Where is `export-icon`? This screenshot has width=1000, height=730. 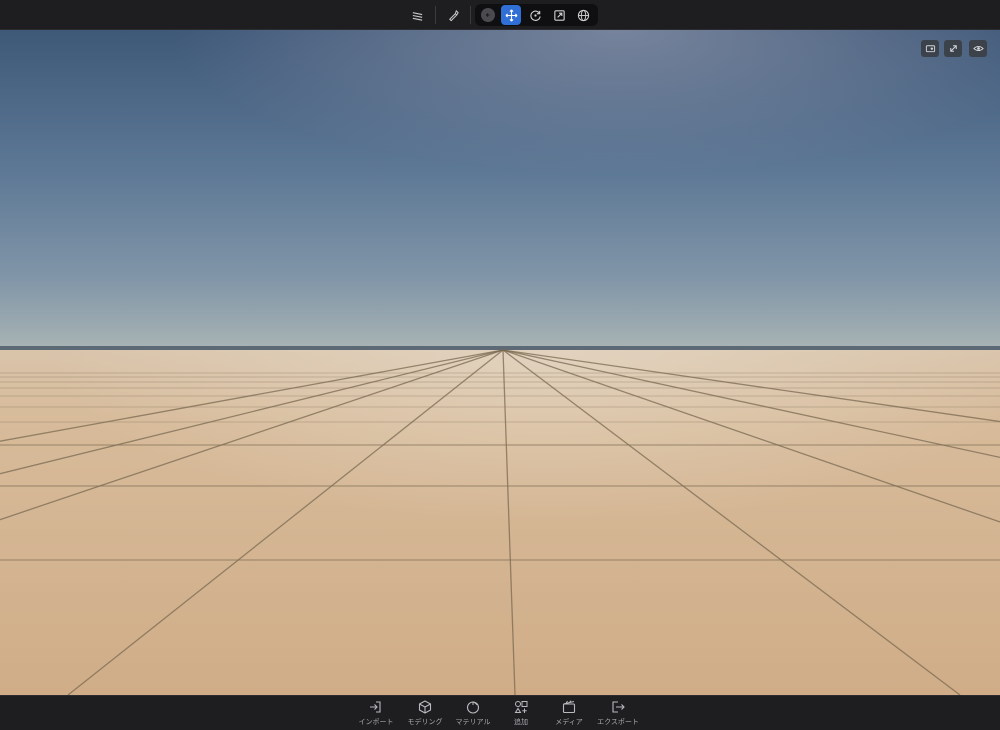
export-icon is located at coordinates (618, 707).